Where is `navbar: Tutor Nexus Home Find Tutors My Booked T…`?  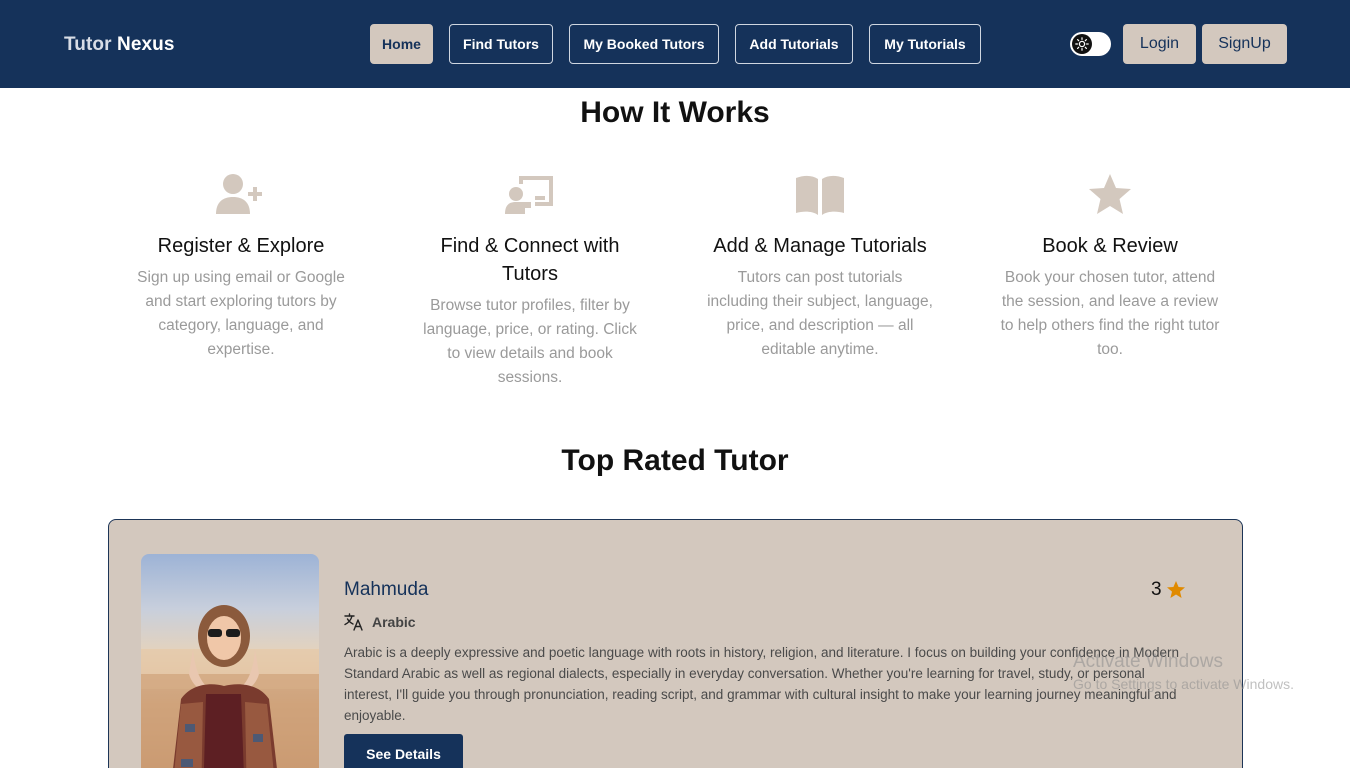 navbar: Tutor Nexus Home Find Tutors My Booked T… is located at coordinates (675, 44).